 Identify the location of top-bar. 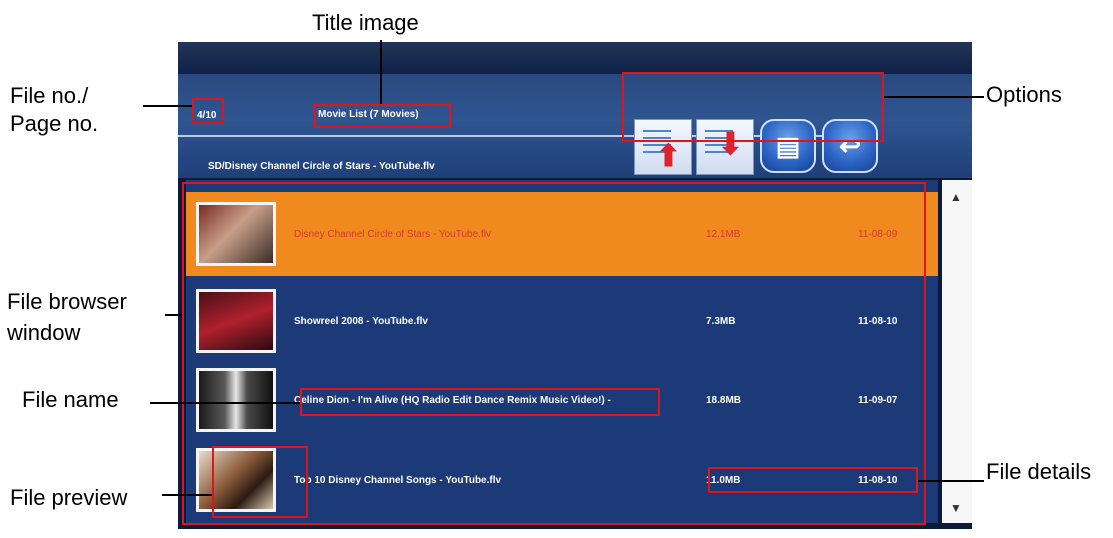
(575, 58).